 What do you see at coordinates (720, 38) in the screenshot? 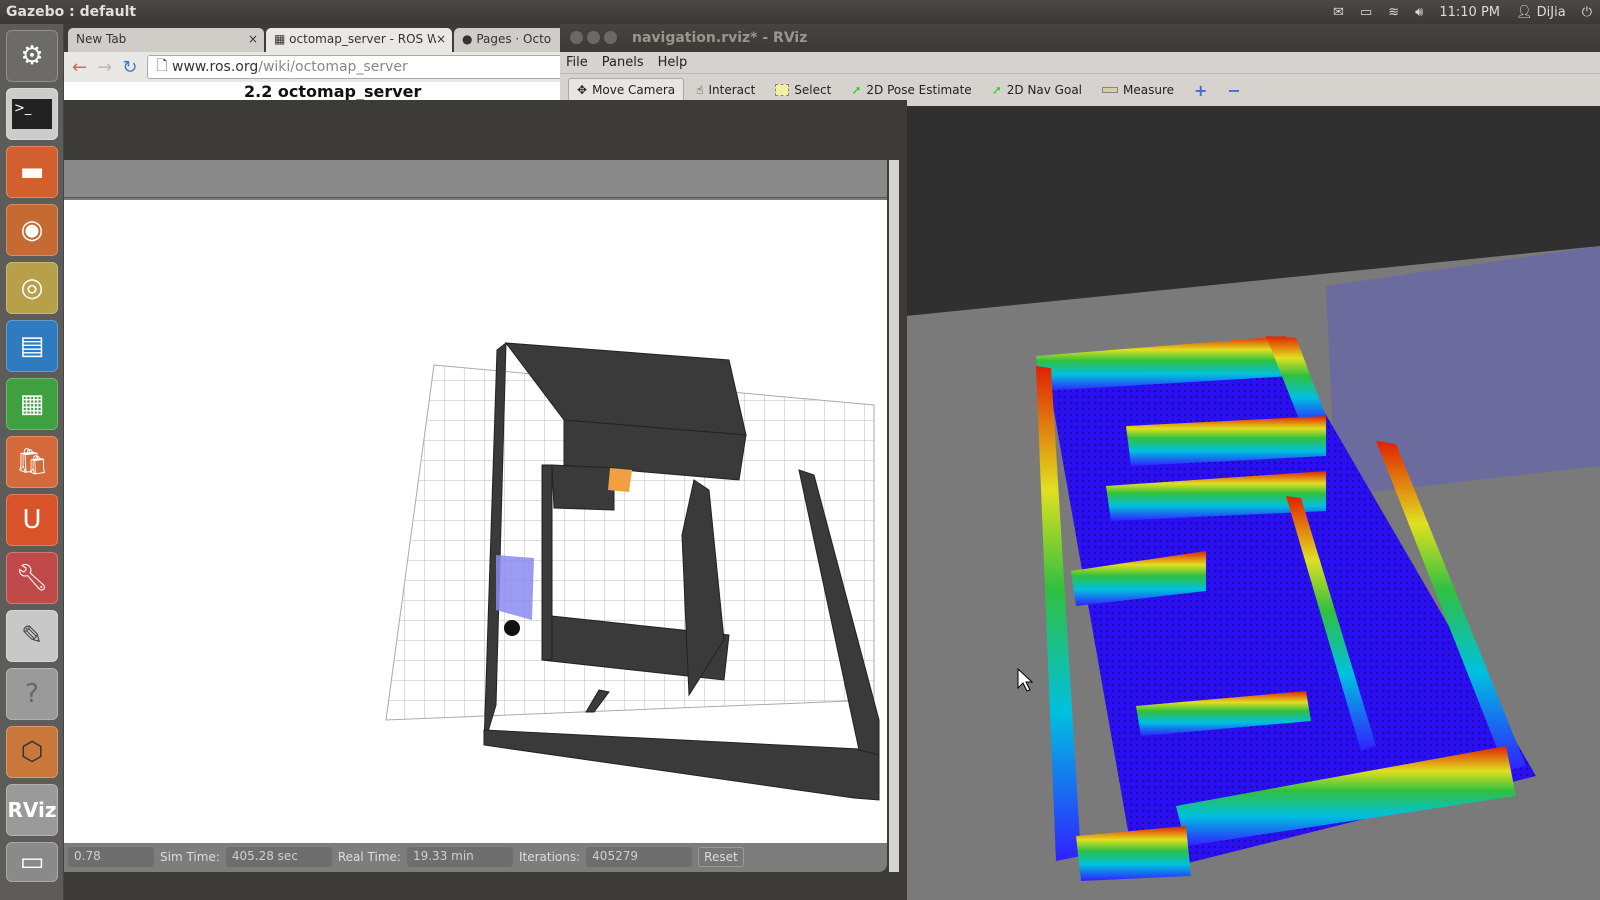
I see `rviz-title: navigation.rviz* - RViz` at bounding box center [720, 38].